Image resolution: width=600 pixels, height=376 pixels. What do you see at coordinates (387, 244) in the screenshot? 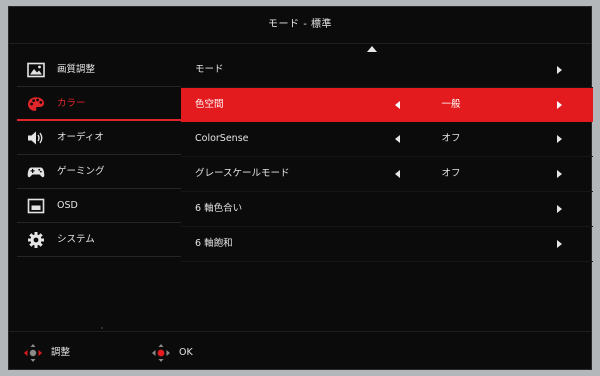
I see `setting-row-6axis-saturation: 6 軸飽和` at bounding box center [387, 244].